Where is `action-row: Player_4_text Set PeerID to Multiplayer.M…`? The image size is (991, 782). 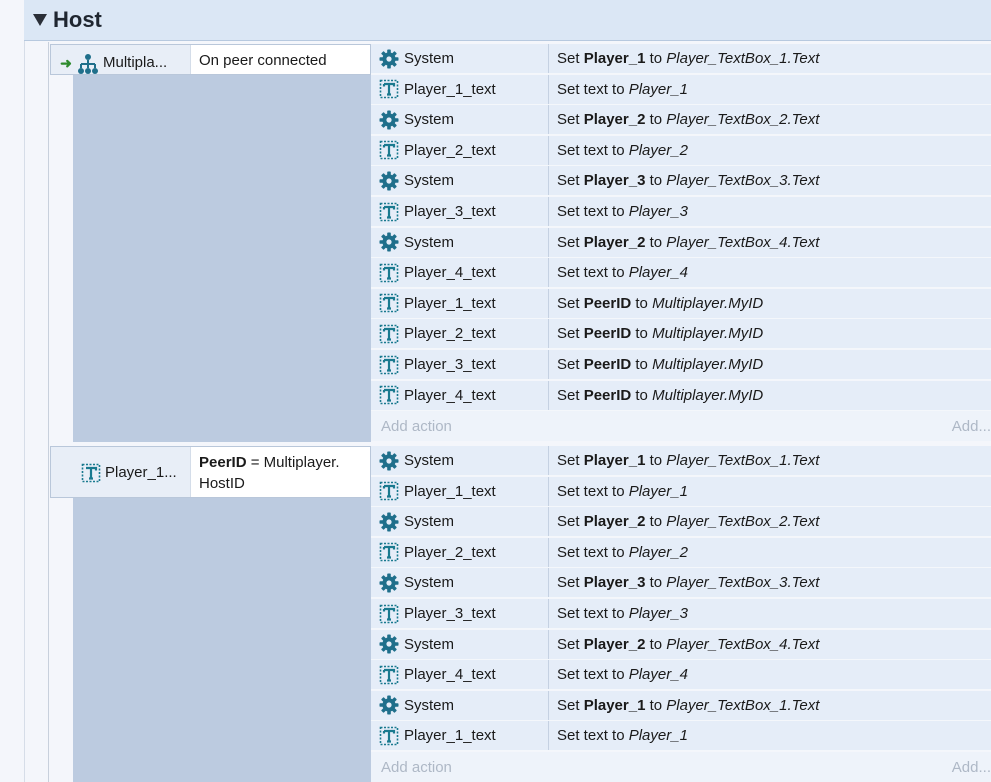
action-row: Player_4_text Set PeerID to Multiplayer.M… is located at coordinates (681, 395).